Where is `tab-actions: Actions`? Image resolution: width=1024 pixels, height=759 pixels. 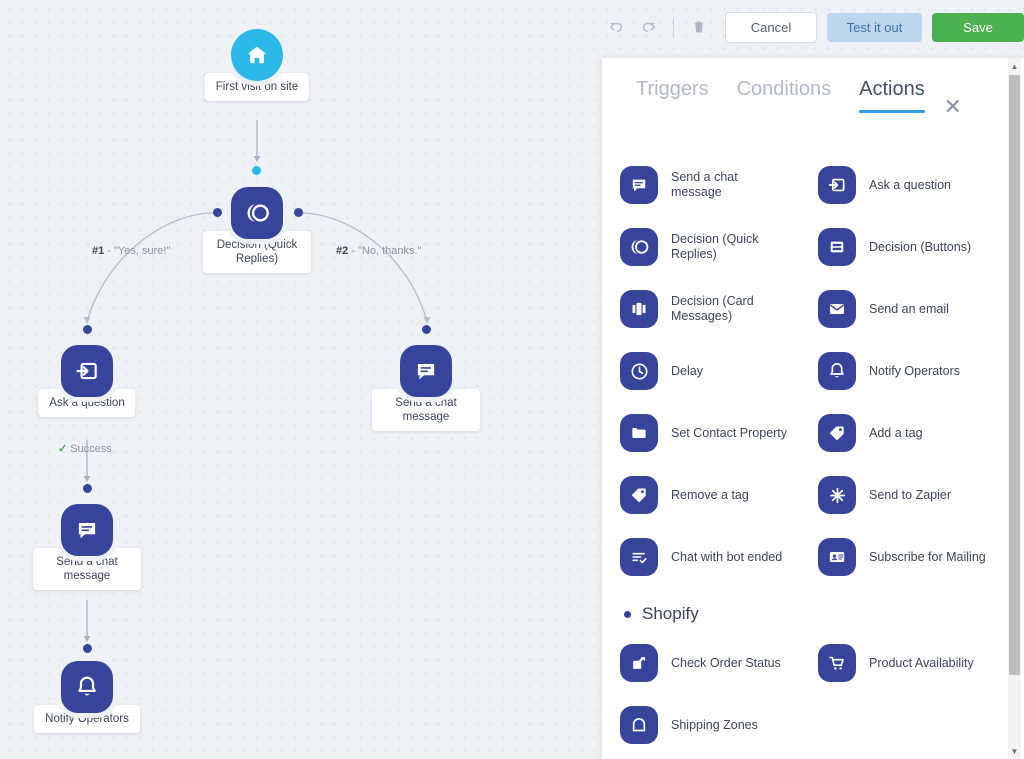 tab-actions: Actions is located at coordinates (892, 95).